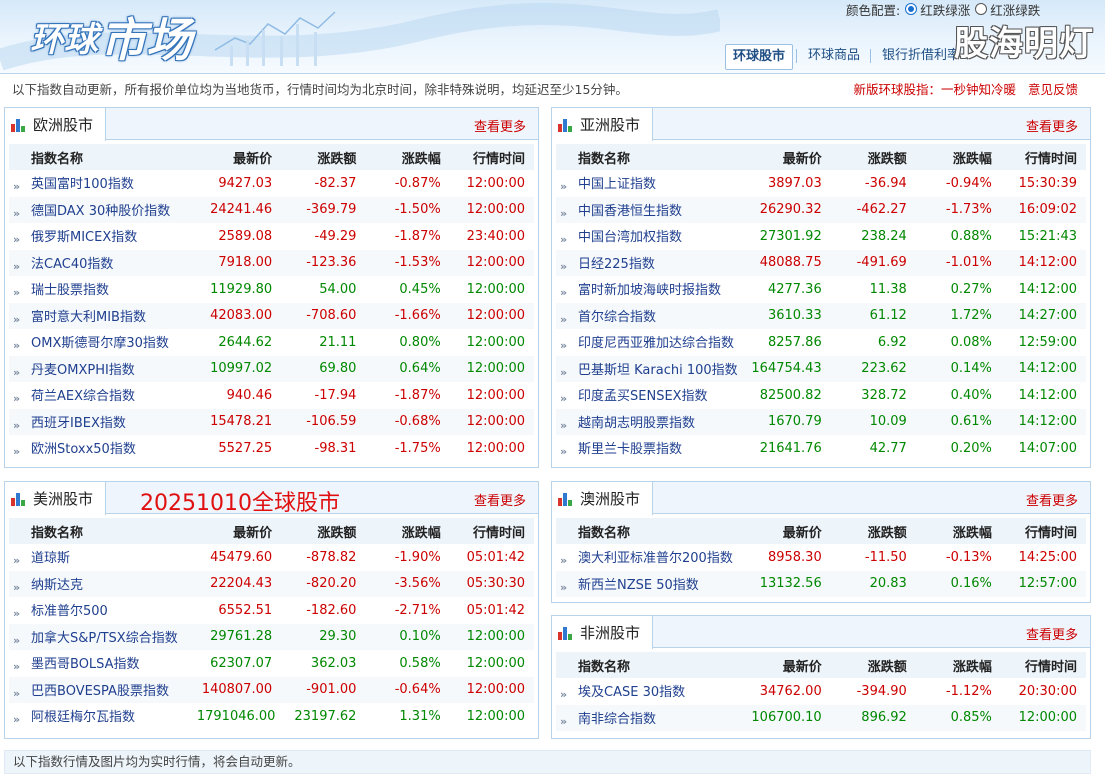 The width and height of the screenshot is (1105, 775). What do you see at coordinates (821, 395) in the screenshot?
I see `table-row: » 印度孟买SENSEX指数 82500.82 328.72 0.40% 14:12:00` at bounding box center [821, 395].